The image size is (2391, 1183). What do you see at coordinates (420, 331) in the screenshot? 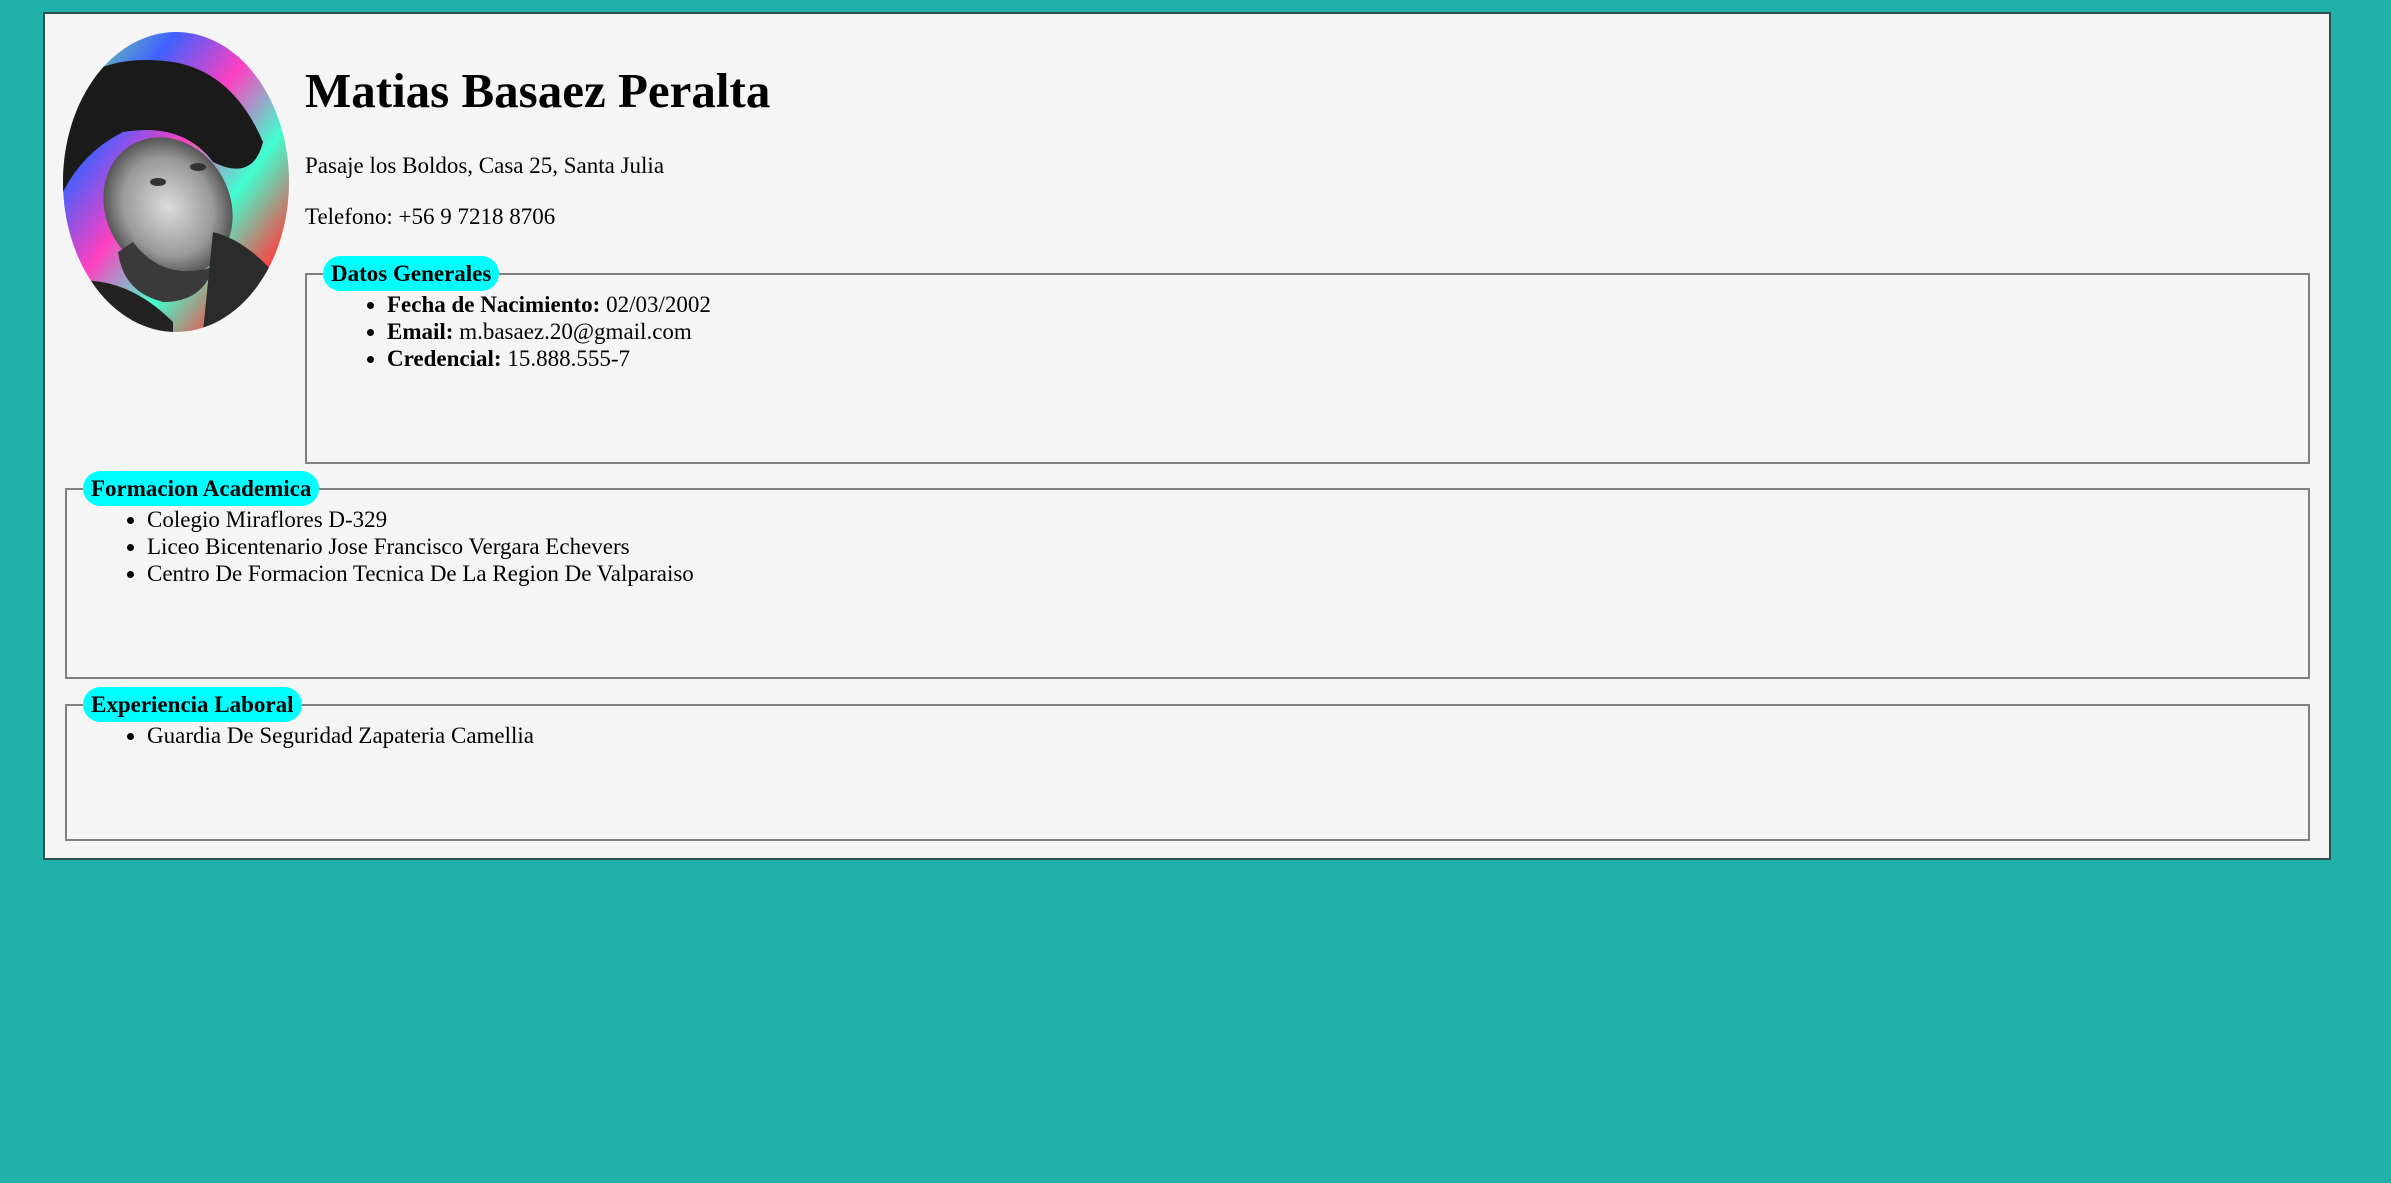
I see `email-label: Email:` at bounding box center [420, 331].